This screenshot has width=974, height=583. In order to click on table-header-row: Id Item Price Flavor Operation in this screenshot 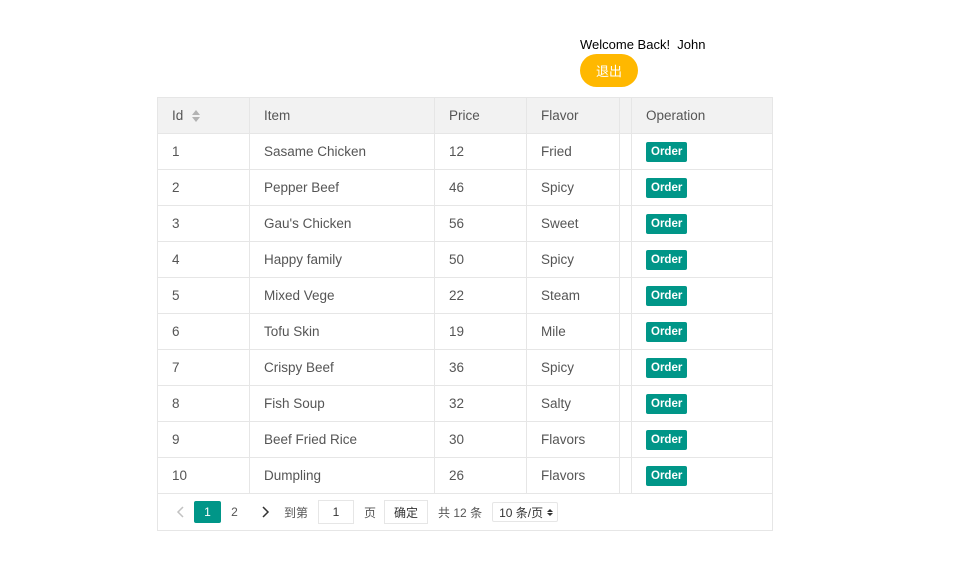, I will do `click(465, 116)`.